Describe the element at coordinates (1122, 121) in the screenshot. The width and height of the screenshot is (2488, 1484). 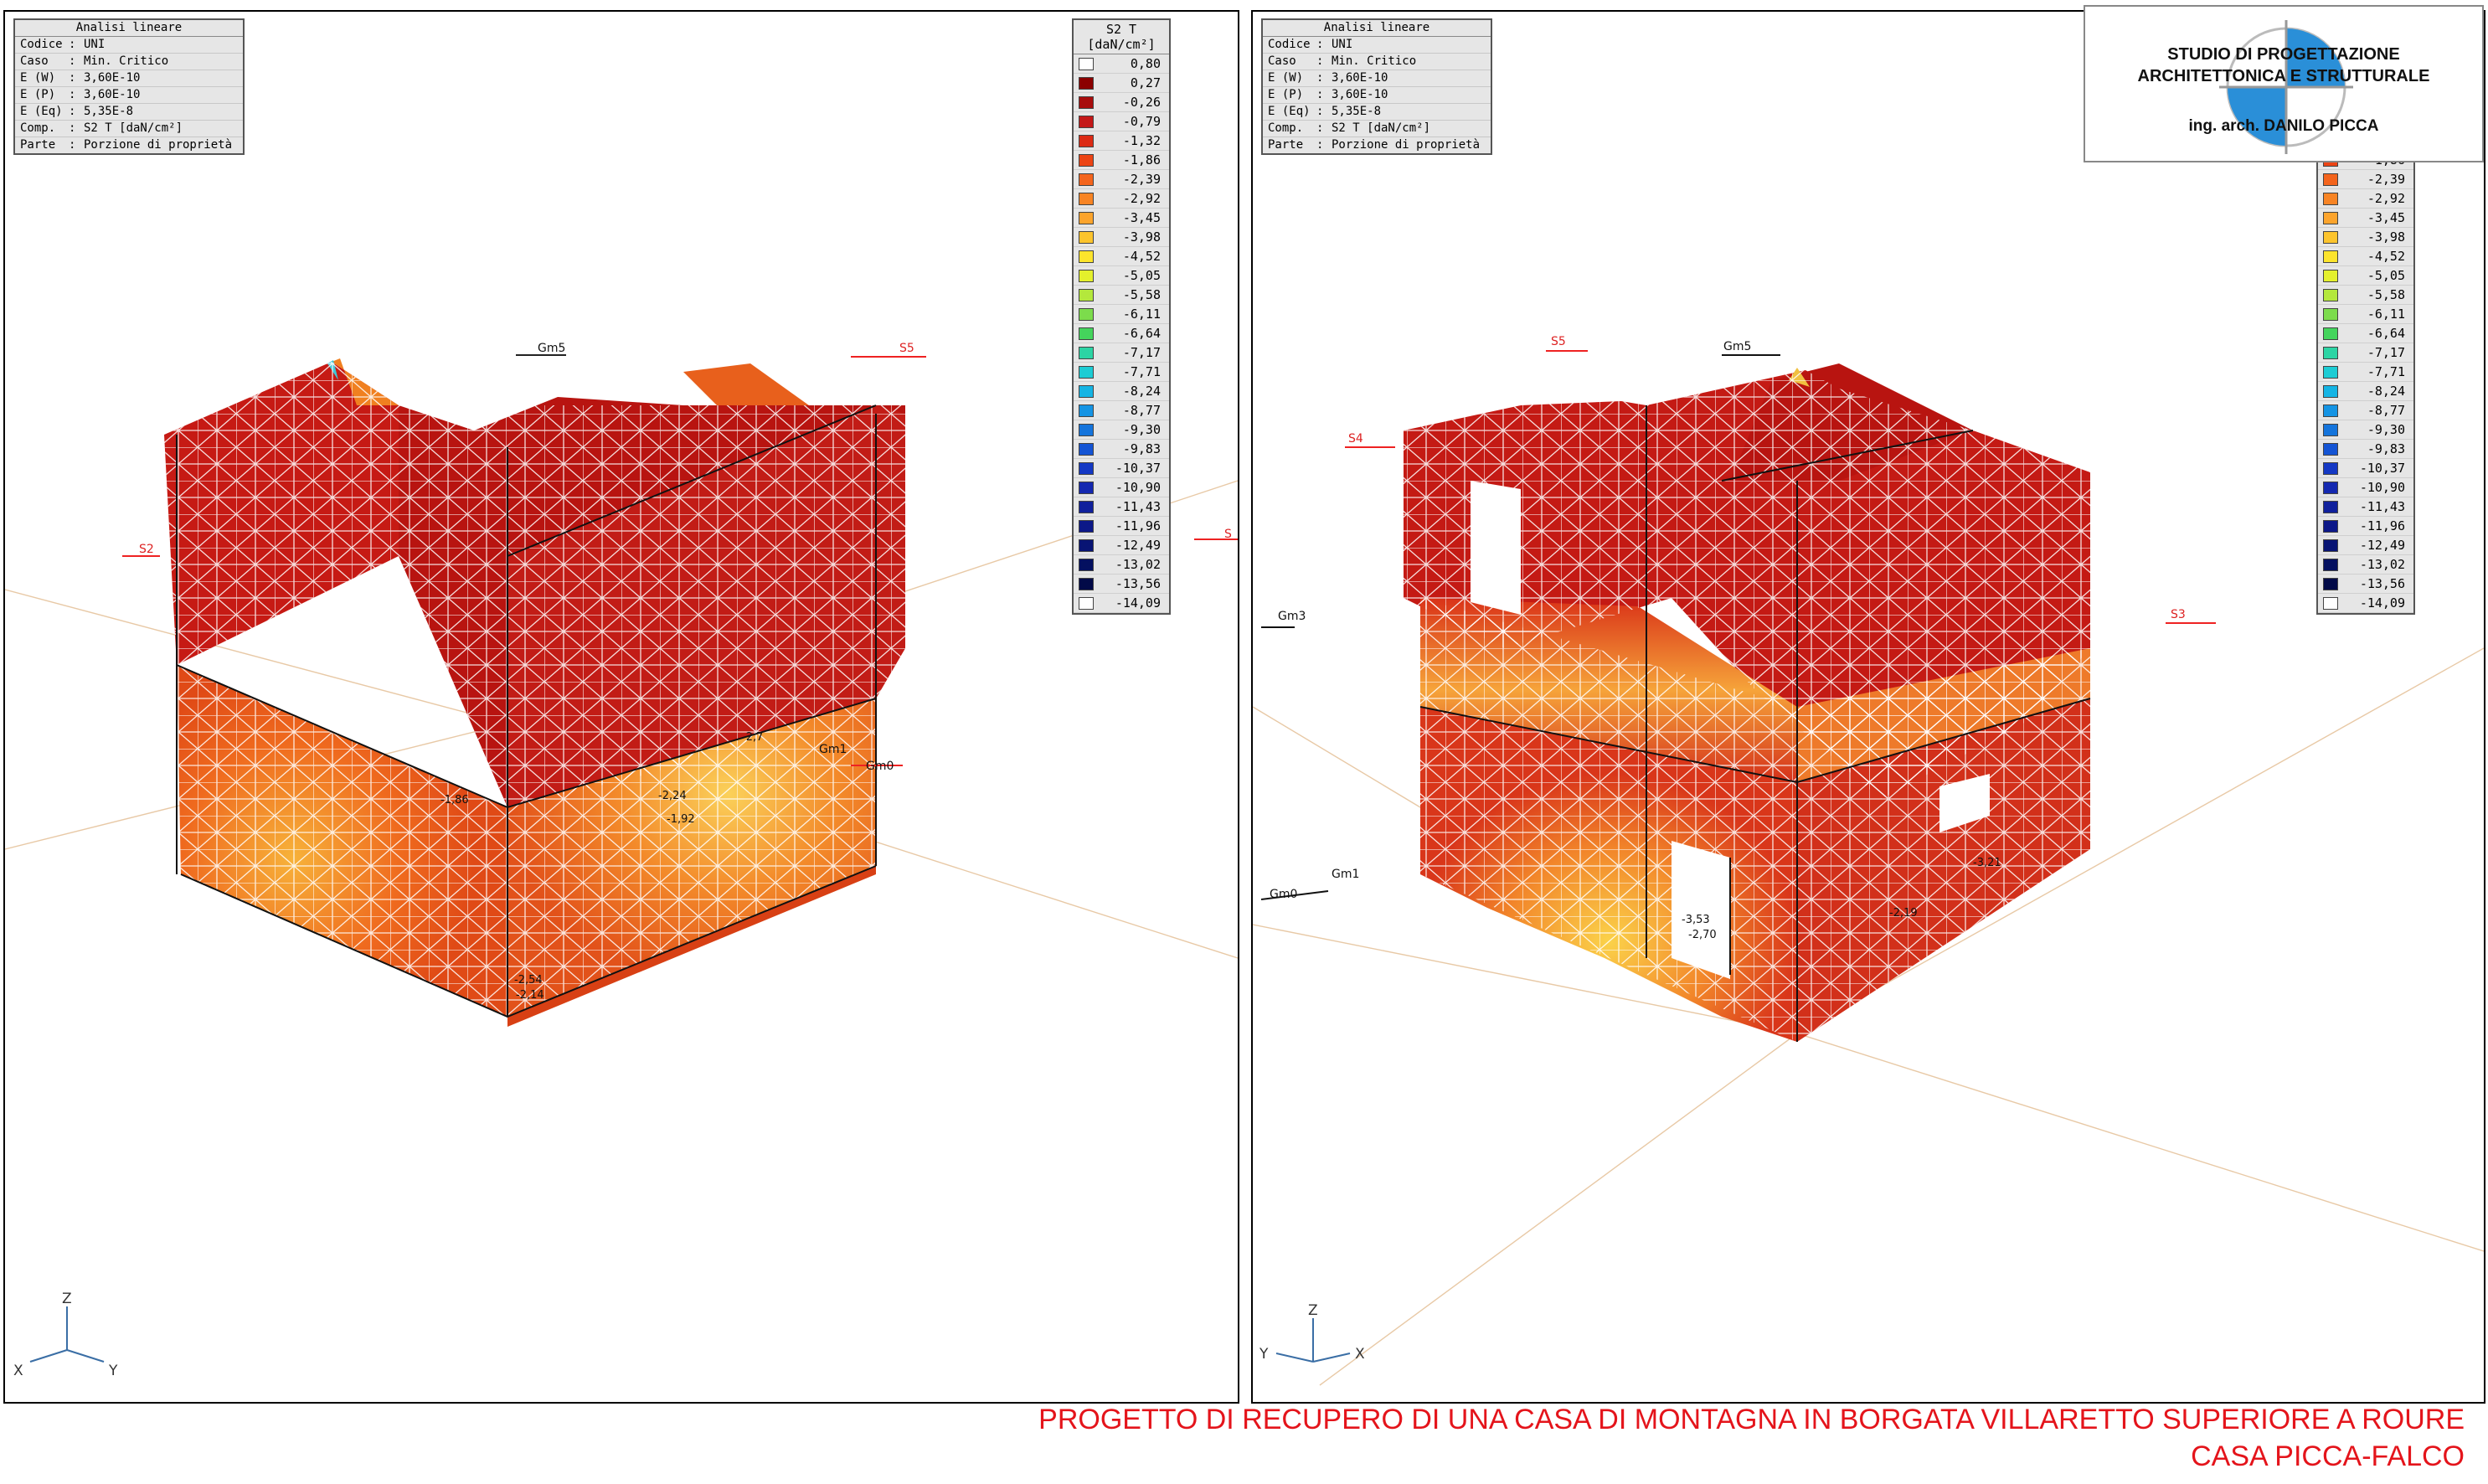
I see `legend-row: -0,79` at that location.